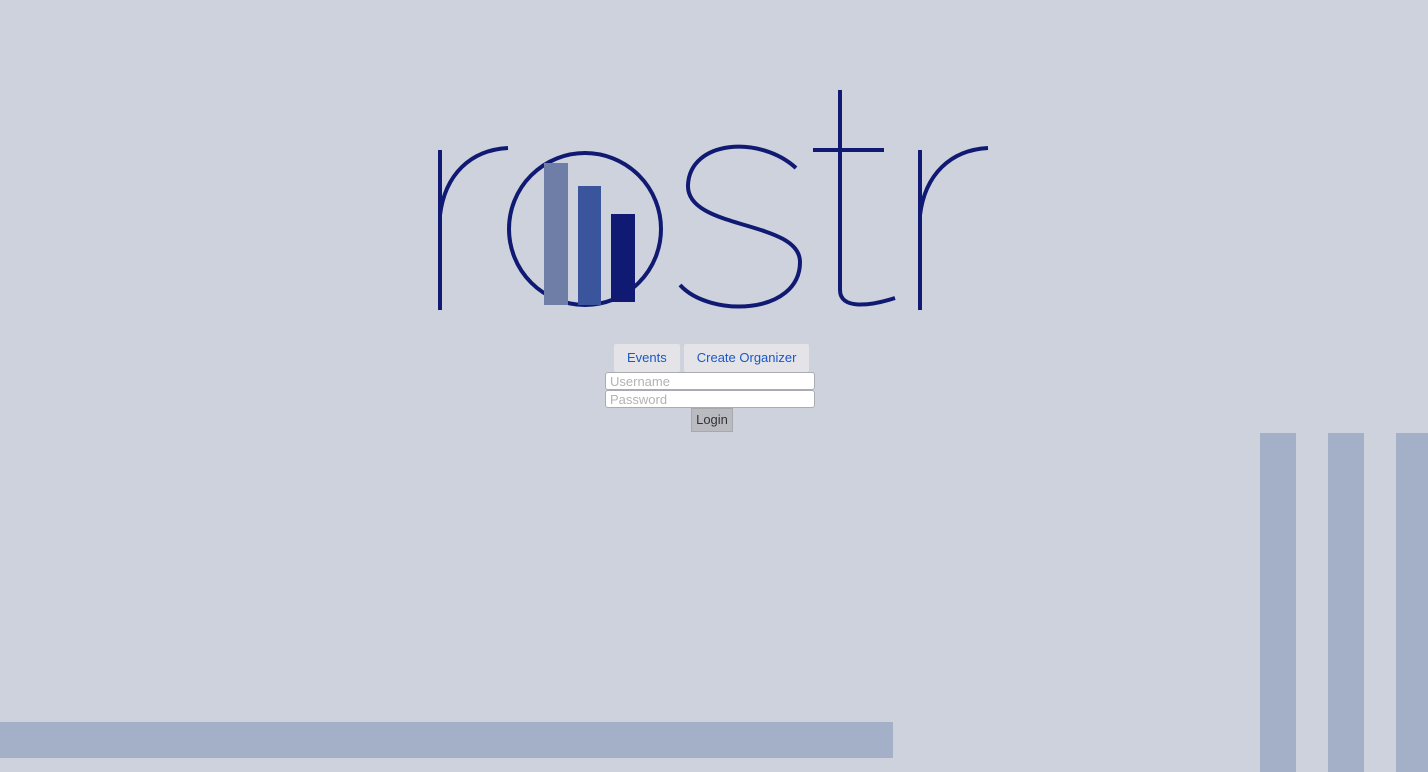 This screenshot has width=1428, height=772. What do you see at coordinates (712, 420) in the screenshot?
I see `login-button: Login` at bounding box center [712, 420].